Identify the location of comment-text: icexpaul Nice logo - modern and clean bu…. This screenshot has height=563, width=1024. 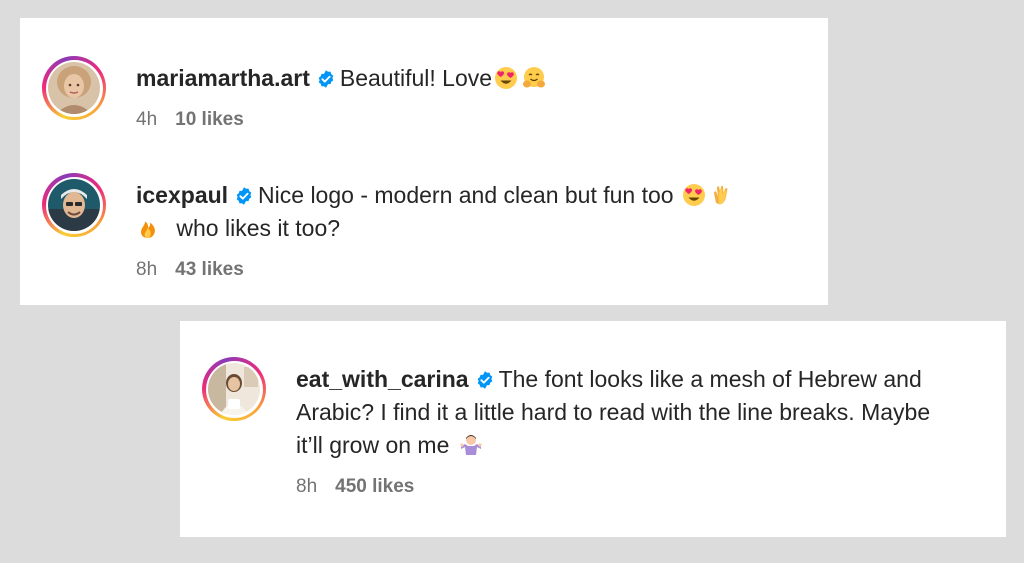
(436, 212).